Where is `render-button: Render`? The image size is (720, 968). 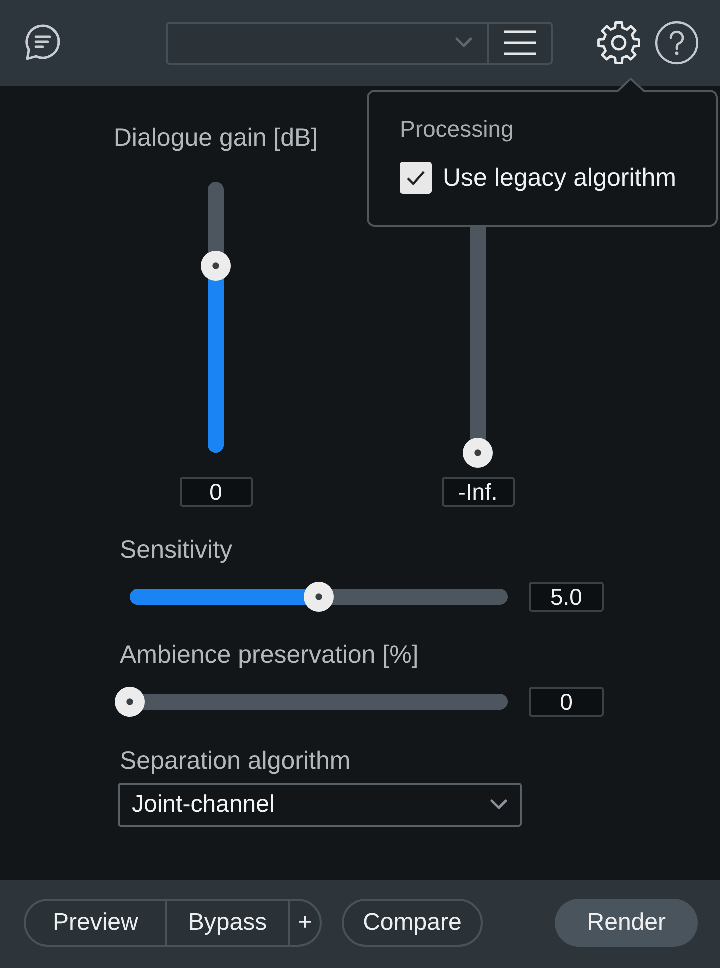
render-button: Render is located at coordinates (626, 923).